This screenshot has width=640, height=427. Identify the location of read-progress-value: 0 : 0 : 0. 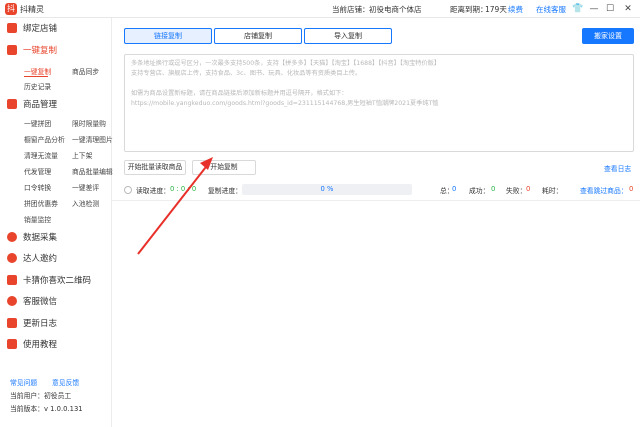
(183, 189).